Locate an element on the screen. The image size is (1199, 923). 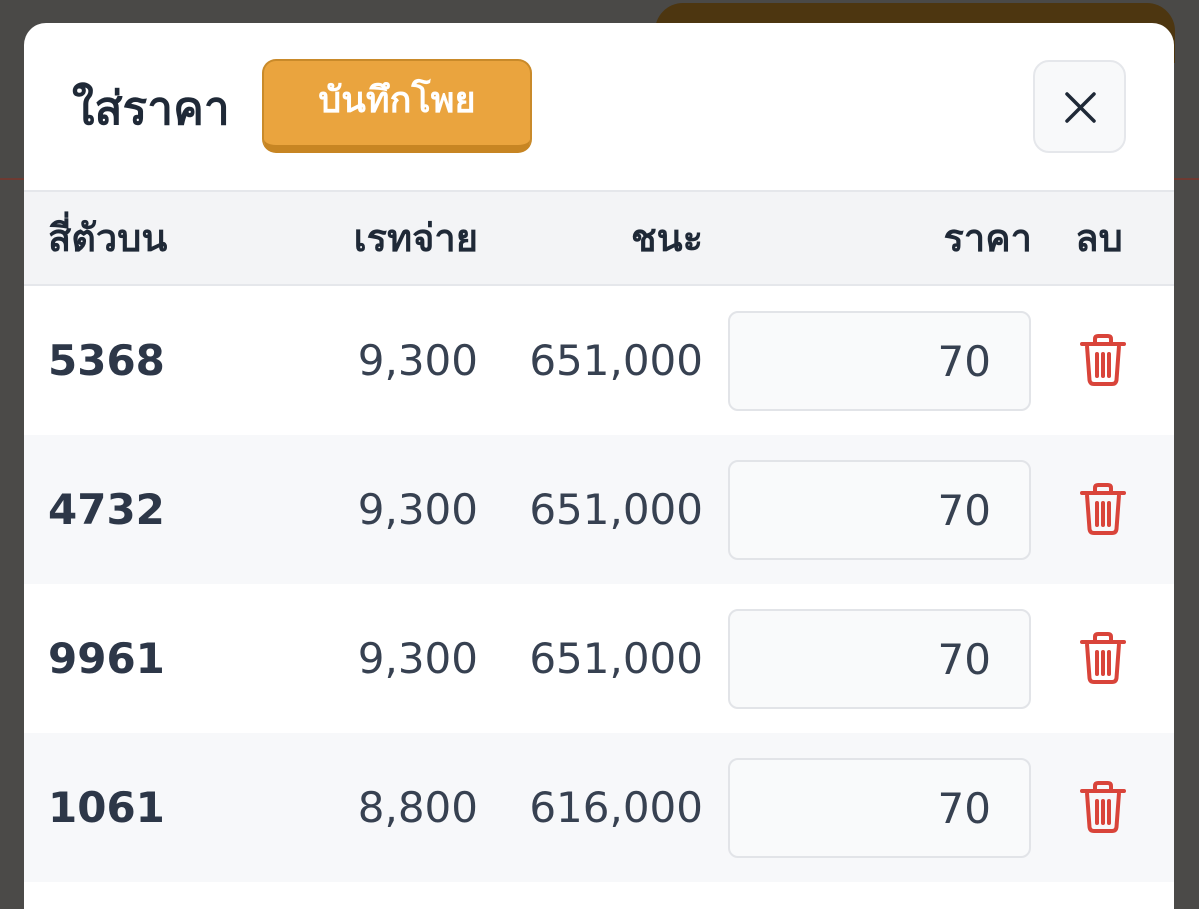
header-rate: เรทจ่าย is located at coordinates (415, 238).